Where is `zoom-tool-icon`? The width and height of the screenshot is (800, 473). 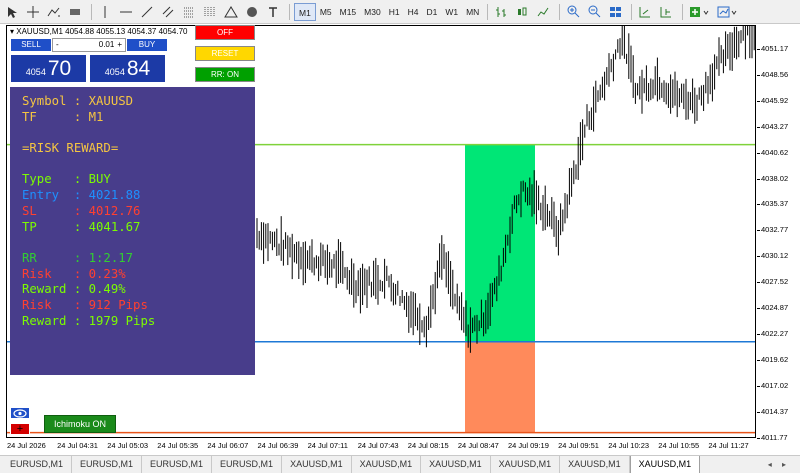 zoom-tool-icon is located at coordinates (54, 12).